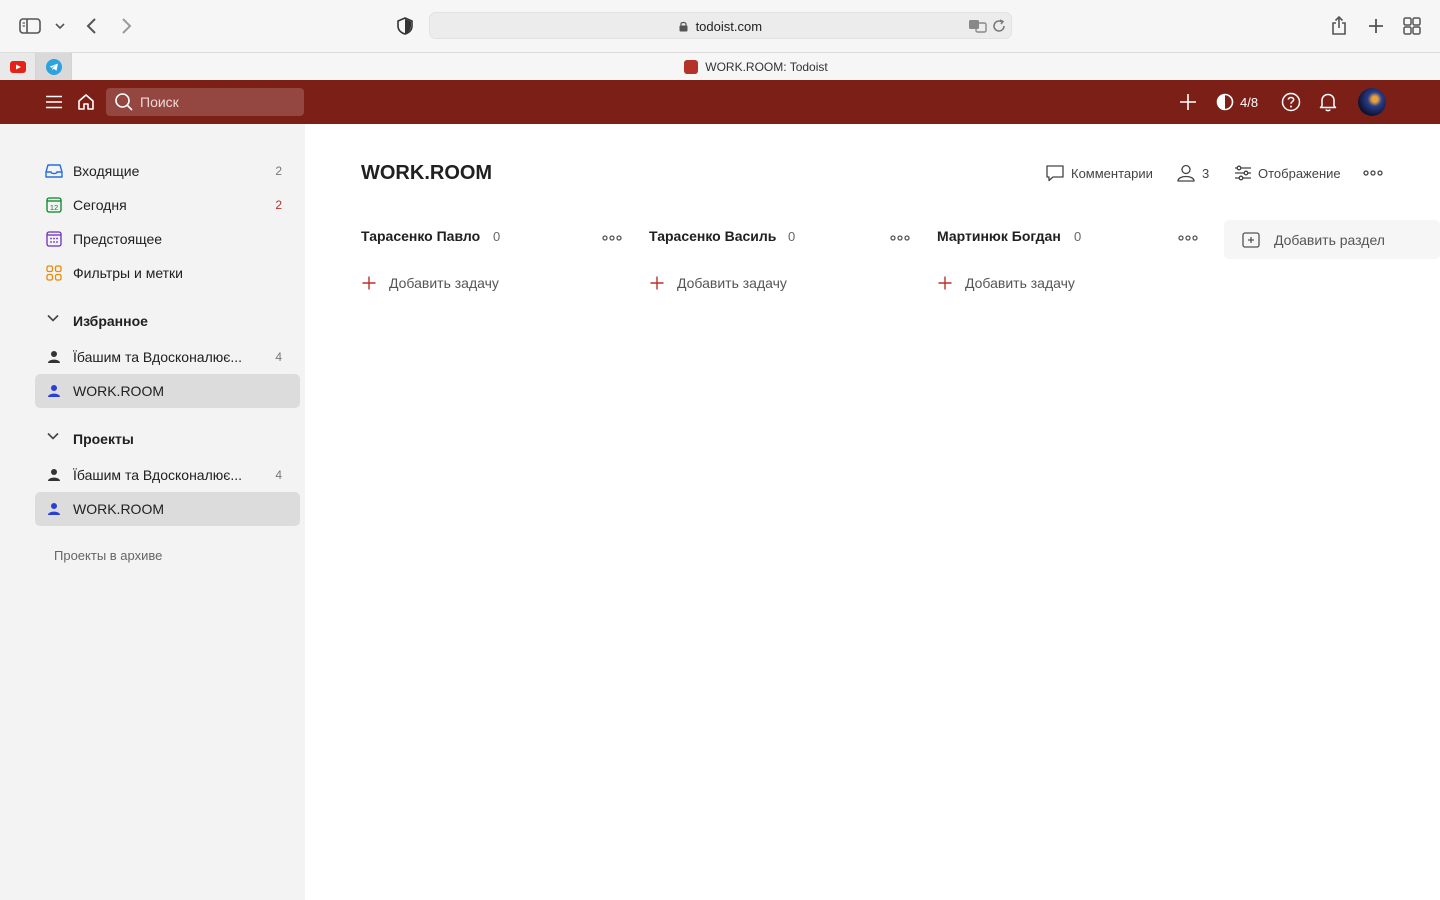 Image resolution: width=1440 pixels, height=900 pixels. What do you see at coordinates (278, 171) in the screenshot?
I see `inbox-count: 2` at bounding box center [278, 171].